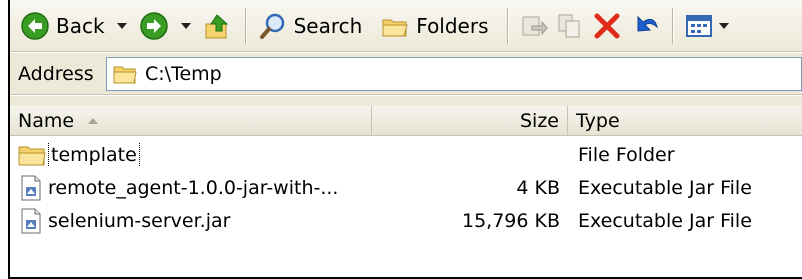  I want to click on file-size: 4 KB, so click(538, 187).